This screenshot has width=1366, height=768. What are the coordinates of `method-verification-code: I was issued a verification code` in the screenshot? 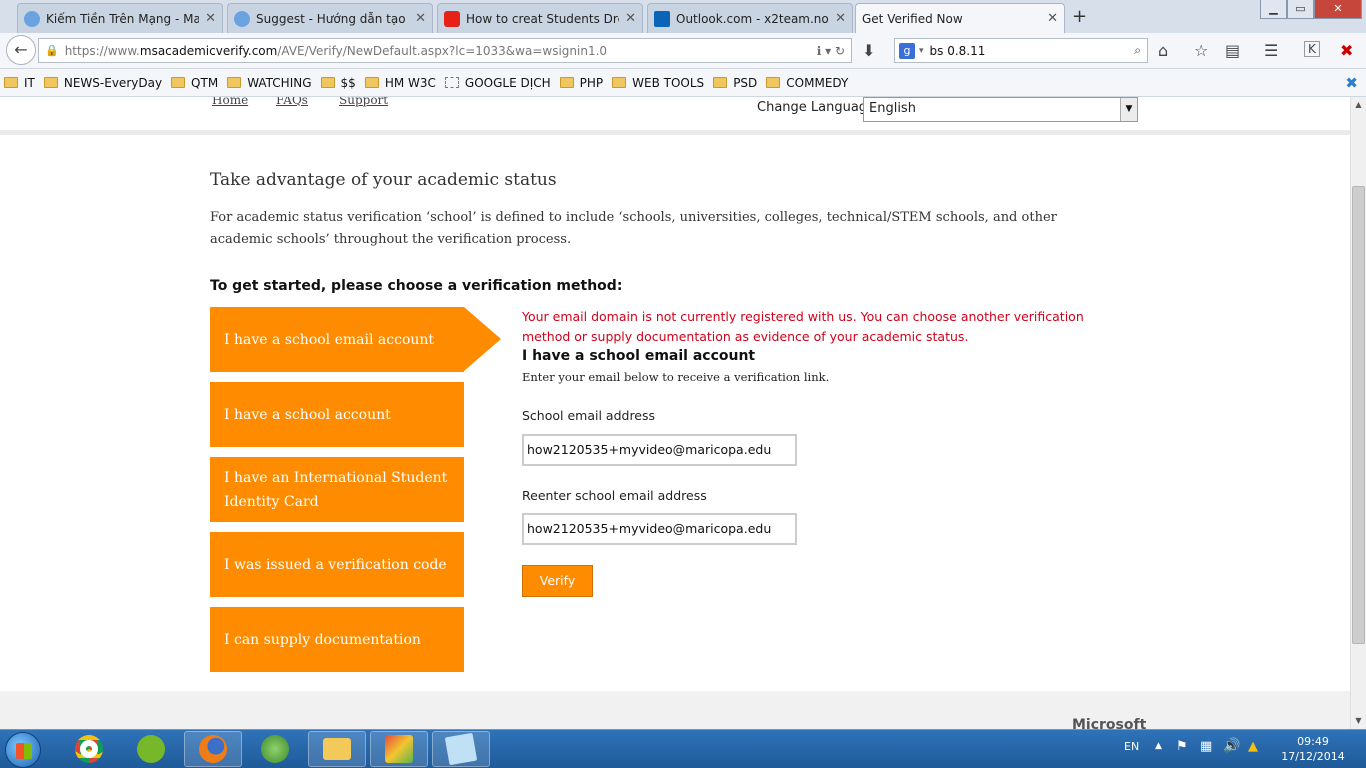 It's located at (337, 564).